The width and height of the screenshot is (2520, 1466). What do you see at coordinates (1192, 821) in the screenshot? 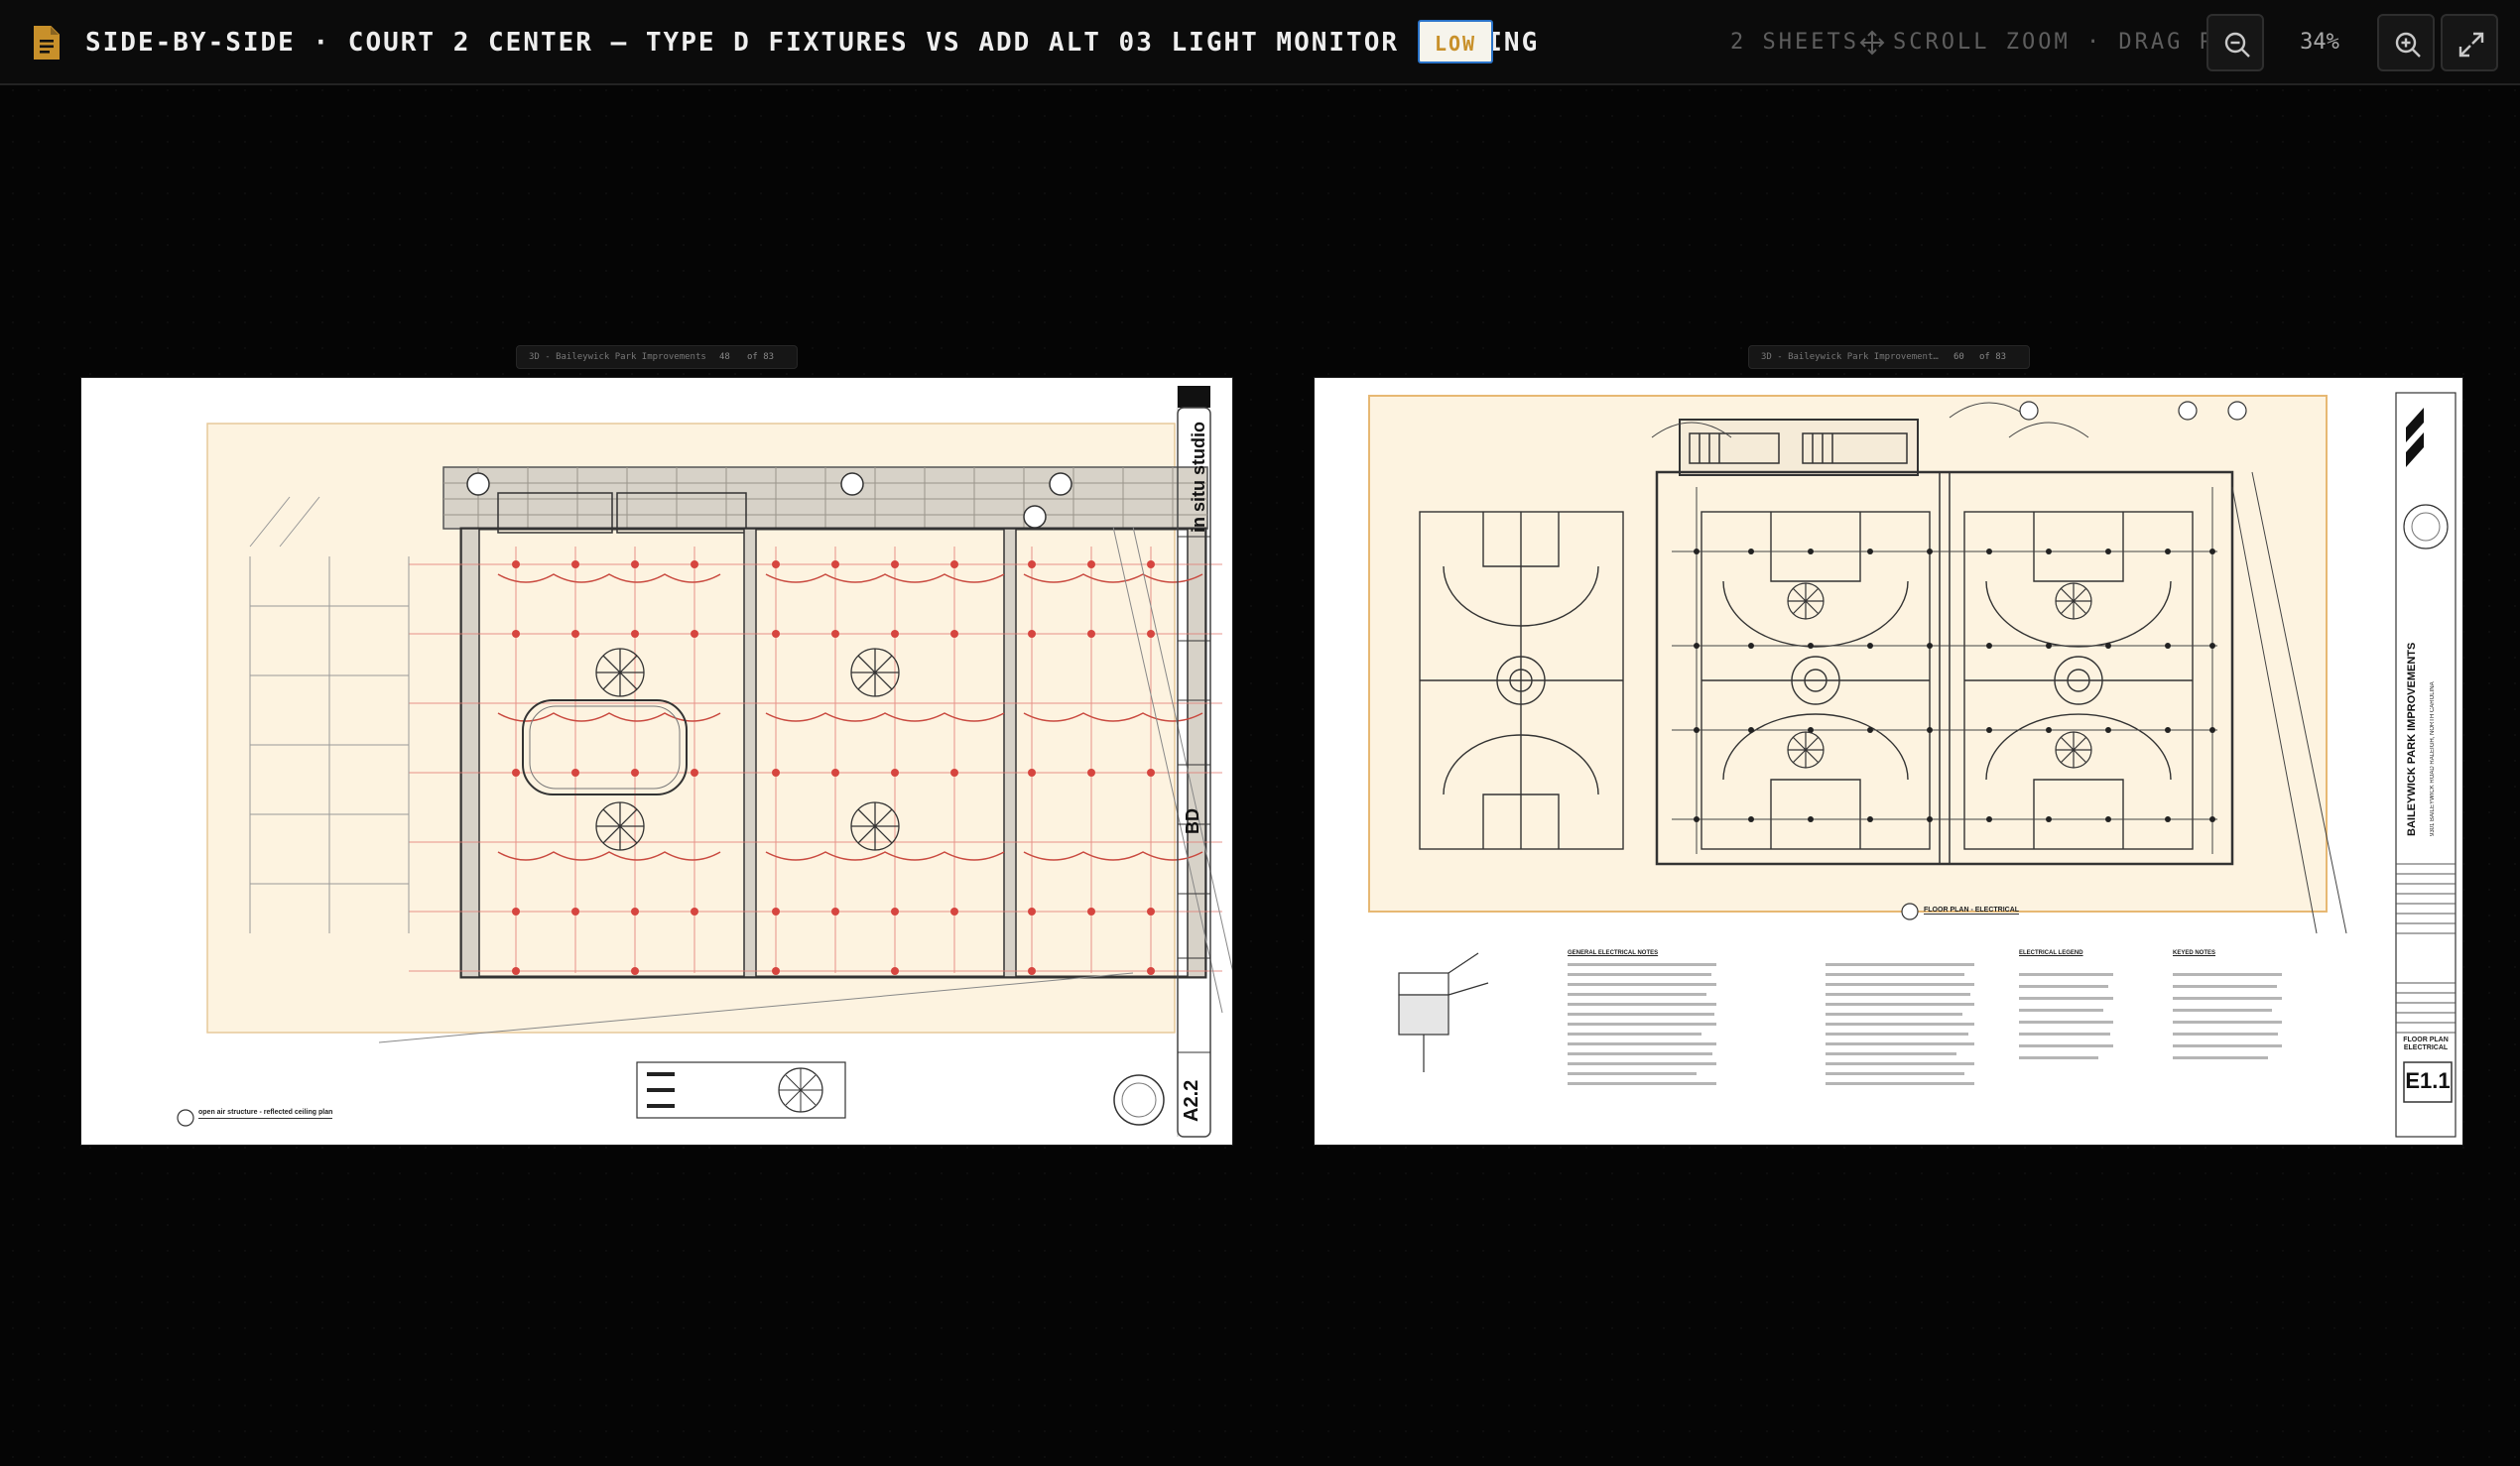
I see `discipline-mark: BD` at bounding box center [1192, 821].